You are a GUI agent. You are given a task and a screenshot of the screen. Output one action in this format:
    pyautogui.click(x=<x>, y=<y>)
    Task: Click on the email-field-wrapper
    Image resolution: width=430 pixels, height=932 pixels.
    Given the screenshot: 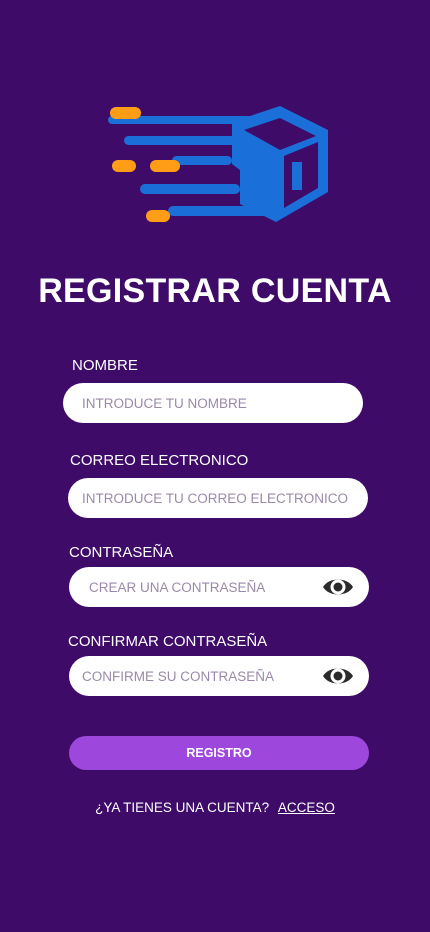 What is the action you would take?
    pyautogui.click(x=218, y=498)
    